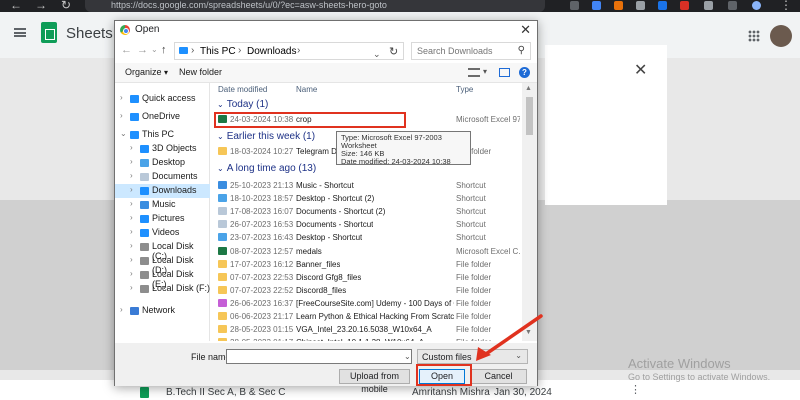 The width and height of the screenshot is (800, 400). I want to click on sidebar-item-local-disk-c: › Local Disk (C:), so click(162, 250).